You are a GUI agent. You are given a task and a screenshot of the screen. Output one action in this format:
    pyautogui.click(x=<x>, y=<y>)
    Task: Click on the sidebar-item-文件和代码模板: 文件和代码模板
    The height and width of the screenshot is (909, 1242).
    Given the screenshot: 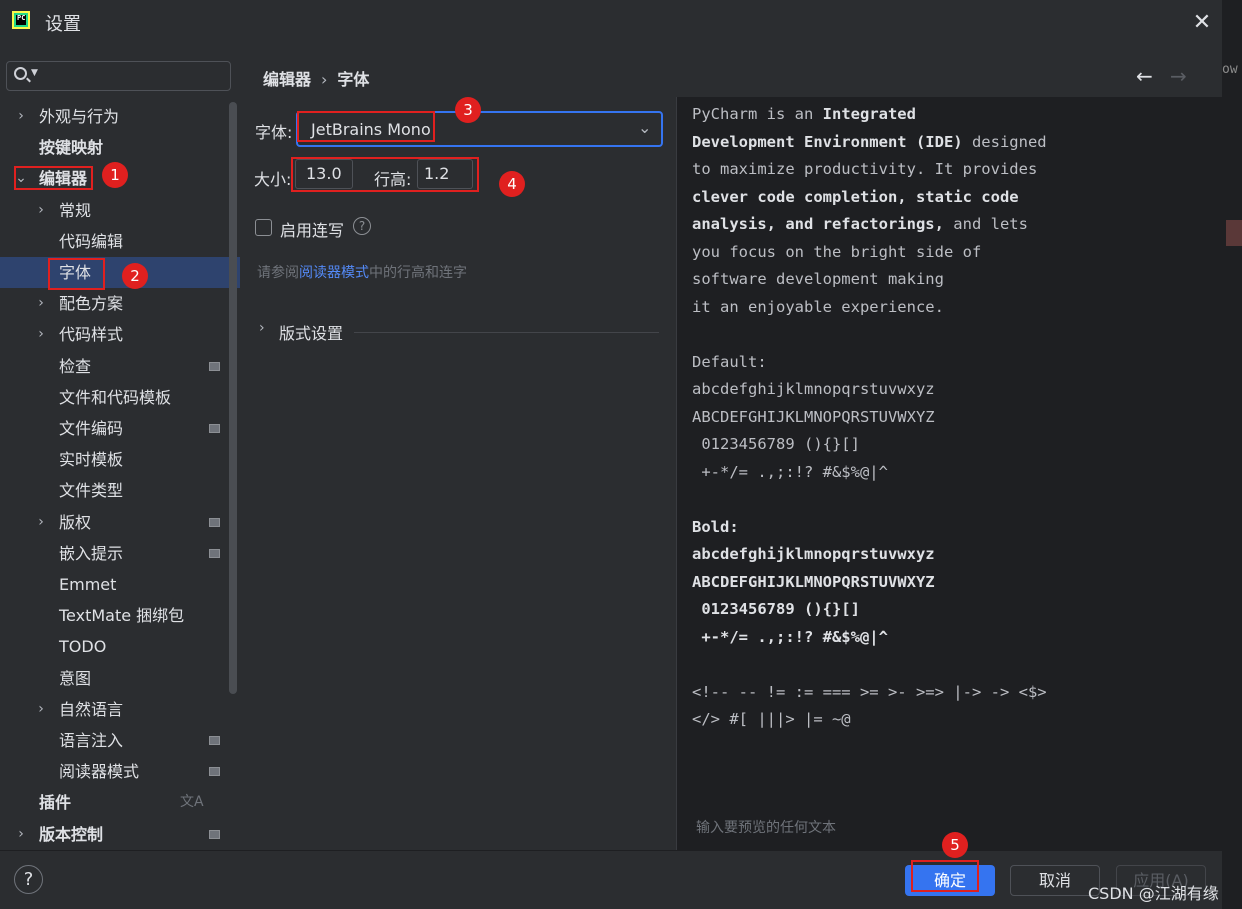 What is the action you would take?
    pyautogui.click(x=120, y=397)
    